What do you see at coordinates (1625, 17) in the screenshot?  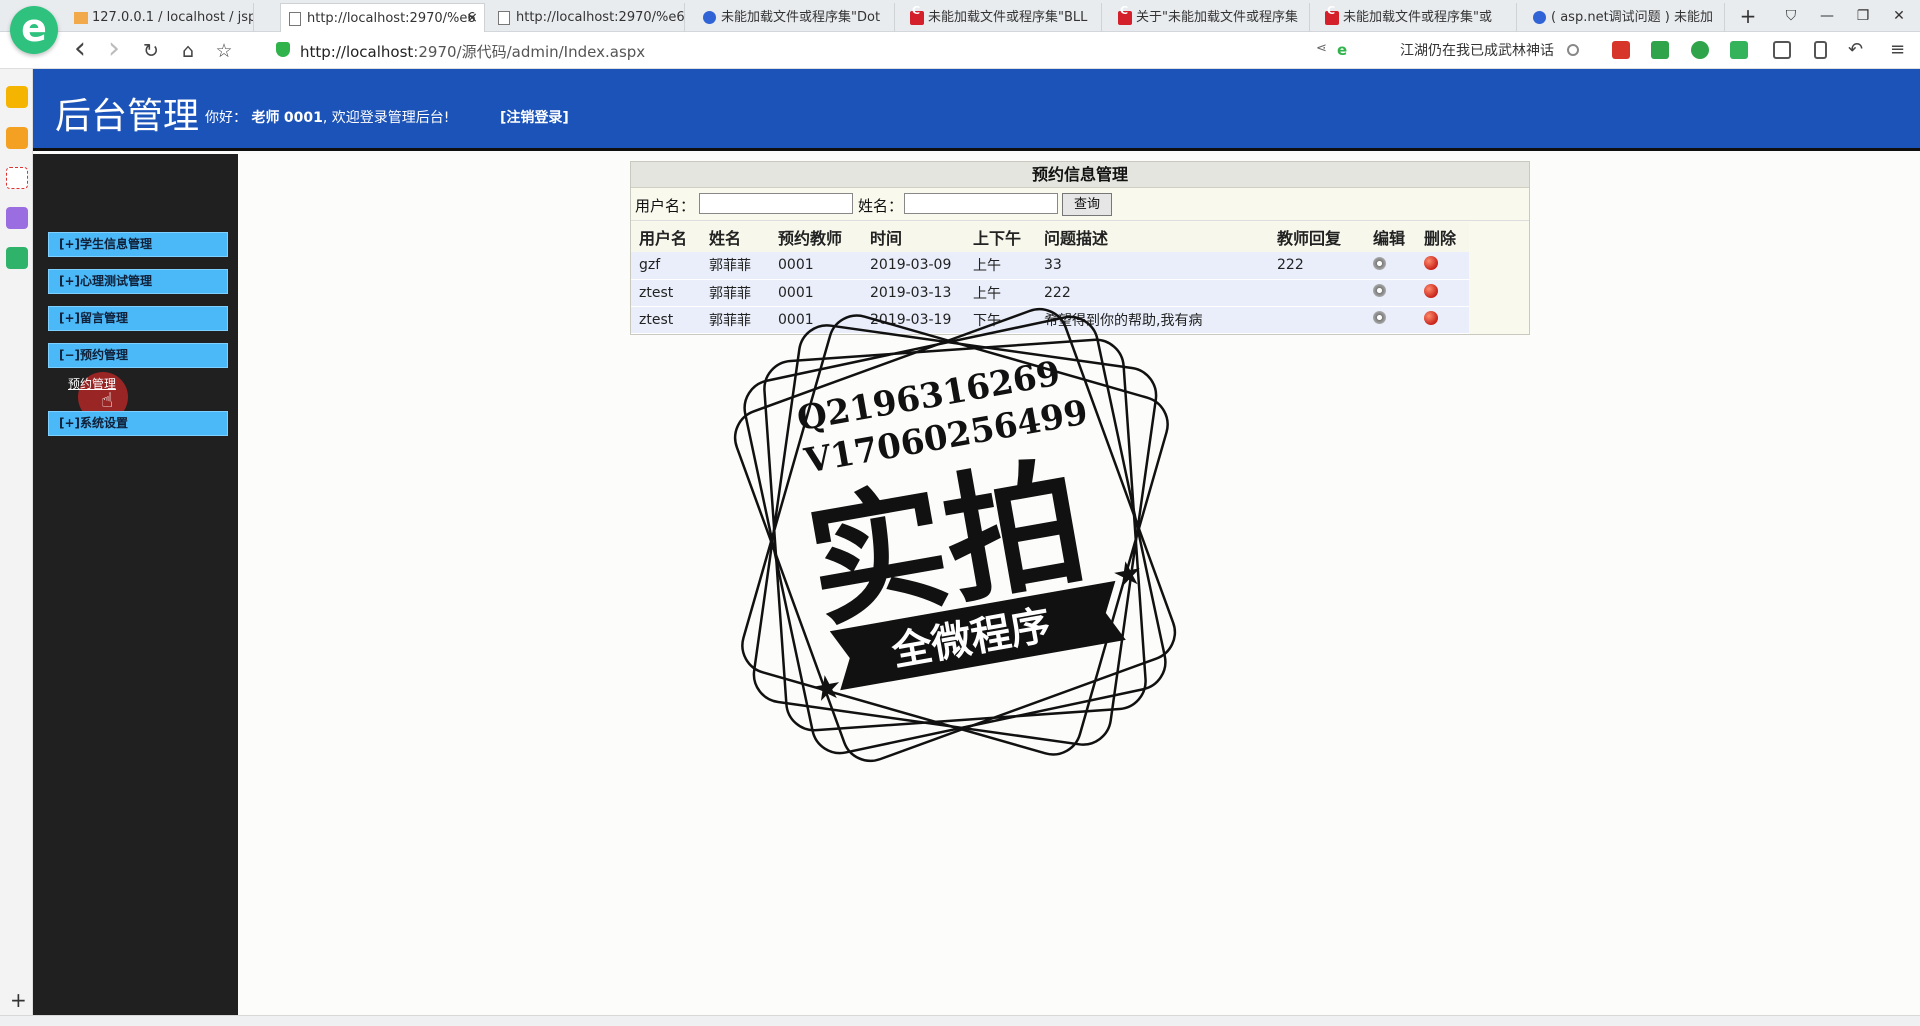 I see `tab-7: ( asp.net调试问题 ) 未能加` at bounding box center [1625, 17].